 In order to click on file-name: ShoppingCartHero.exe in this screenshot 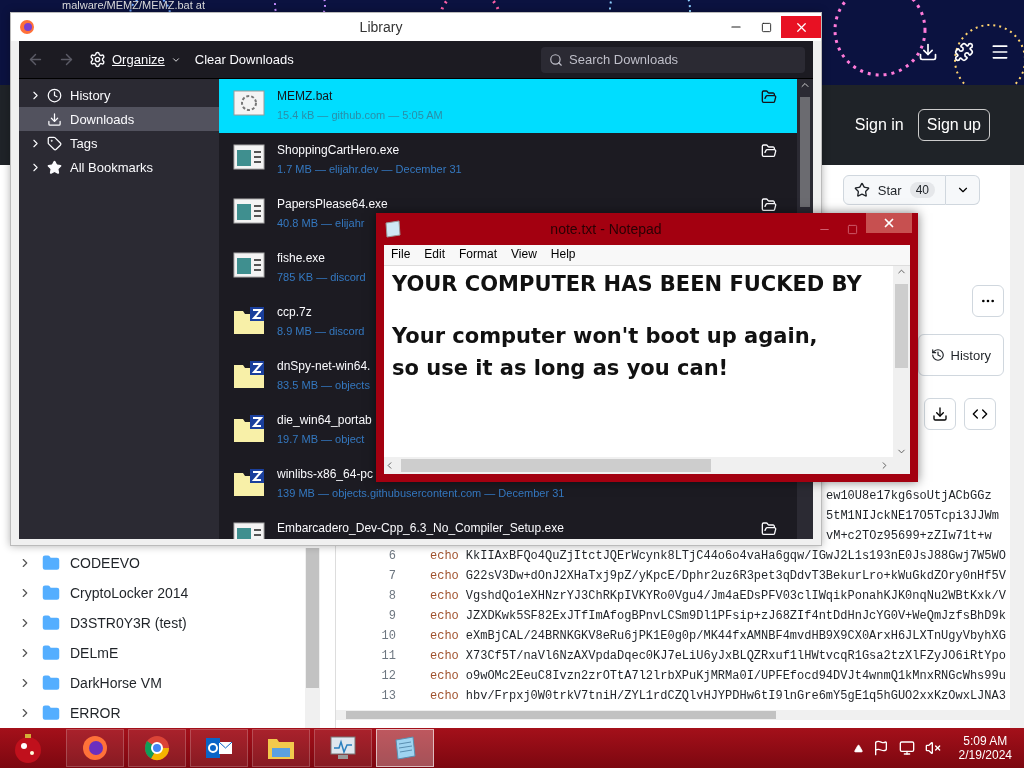, I will do `click(338, 150)`.